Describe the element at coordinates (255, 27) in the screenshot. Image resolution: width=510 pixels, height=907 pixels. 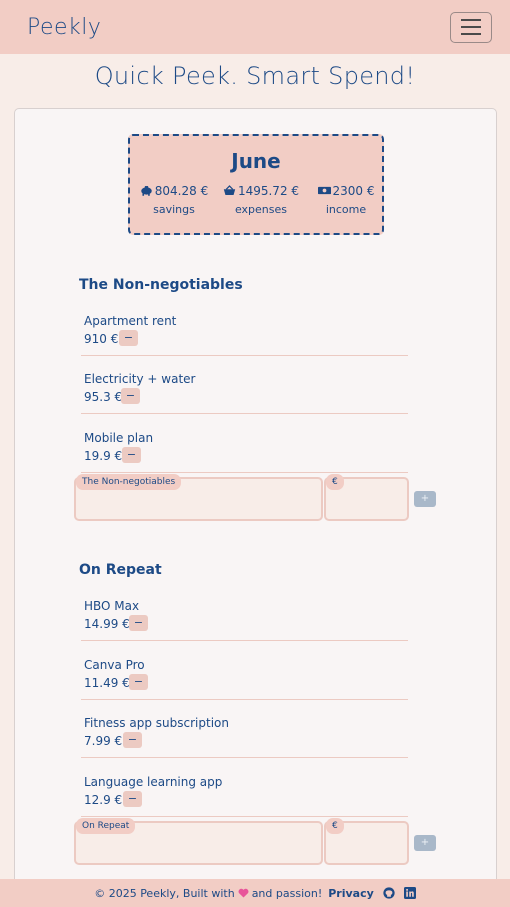
I see `navbar: Peekly` at that location.